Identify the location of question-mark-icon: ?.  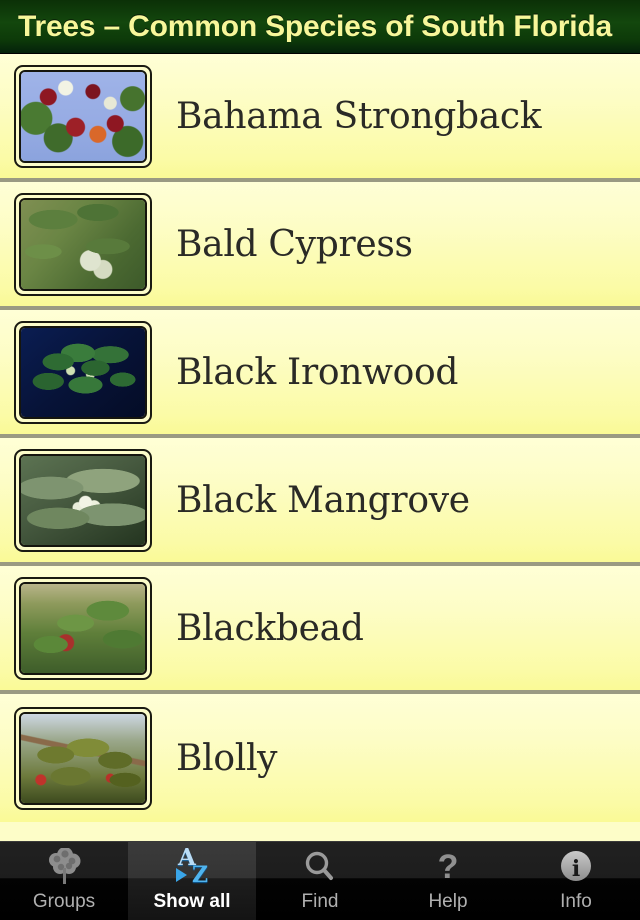
(448, 868).